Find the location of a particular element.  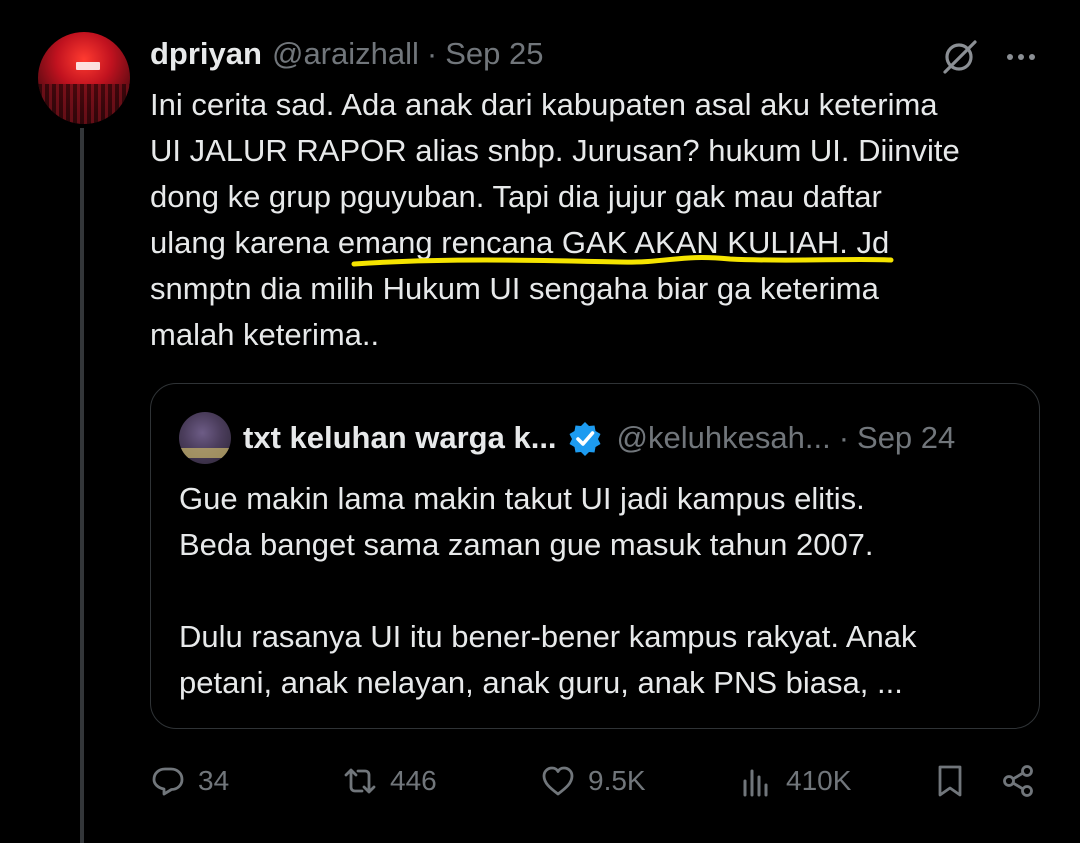

action-bar: 34 446 9.5K 410K is located at coordinates (595, 781).